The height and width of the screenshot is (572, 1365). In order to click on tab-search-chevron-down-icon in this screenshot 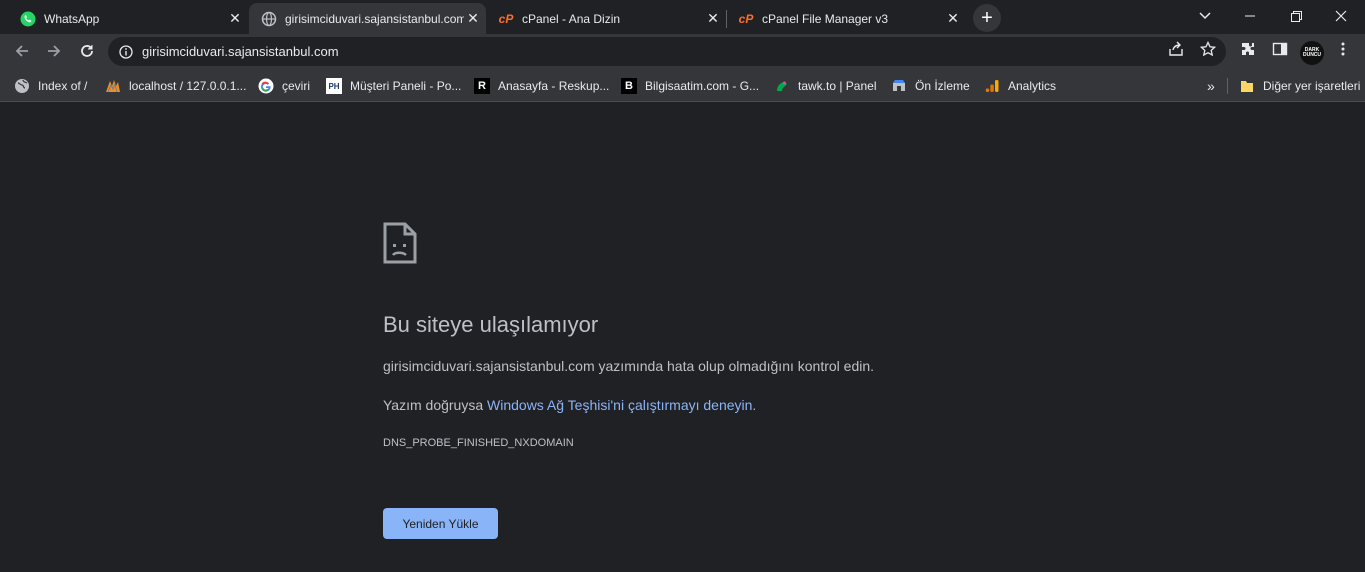, I will do `click(1205, 16)`.